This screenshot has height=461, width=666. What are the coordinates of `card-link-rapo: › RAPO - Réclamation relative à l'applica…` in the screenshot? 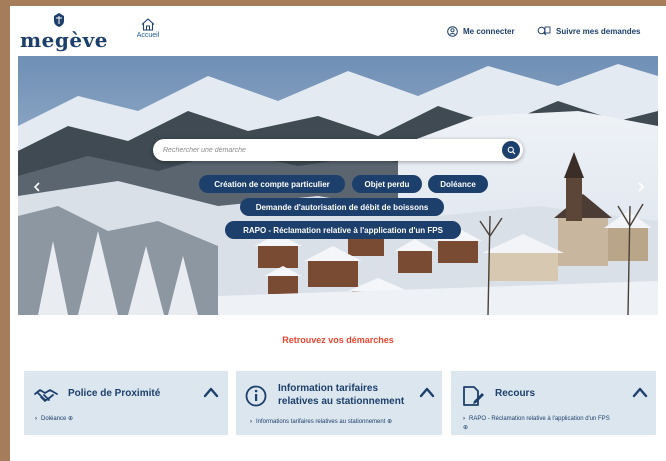 It's located at (536, 424).